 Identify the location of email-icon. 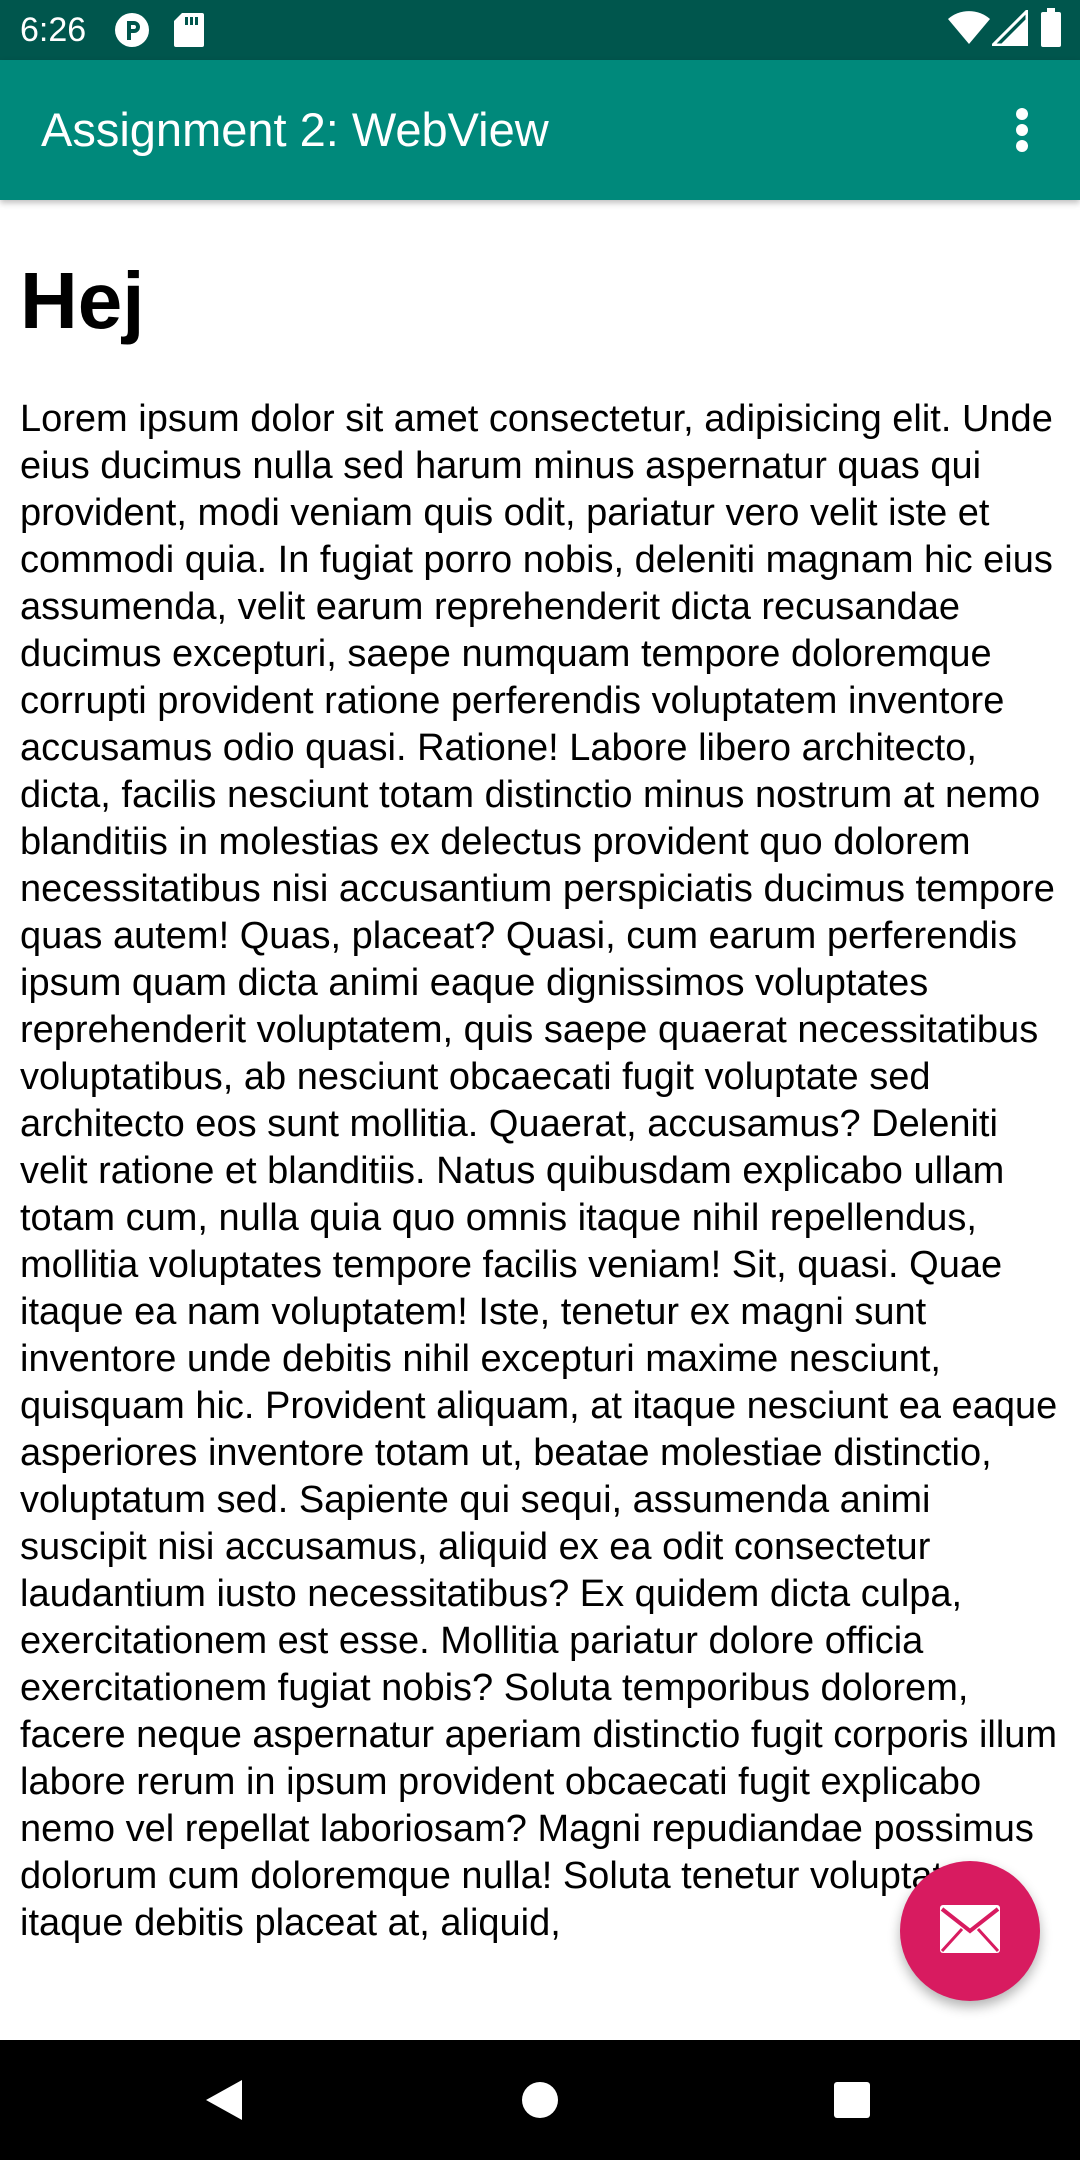
(970, 1929).